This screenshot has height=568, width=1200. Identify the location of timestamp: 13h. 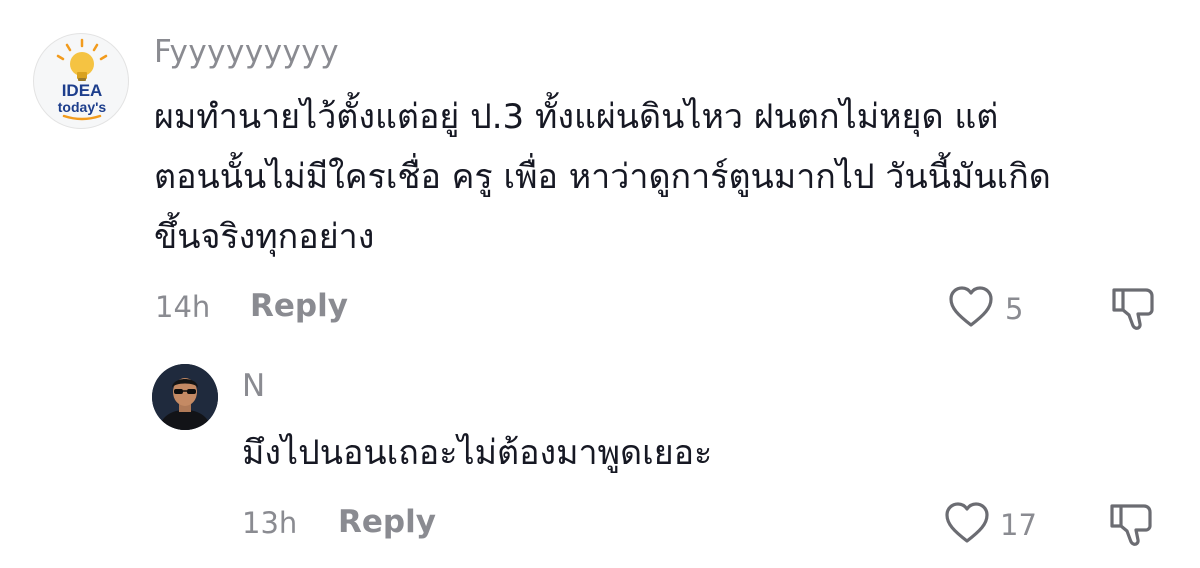
(270, 523).